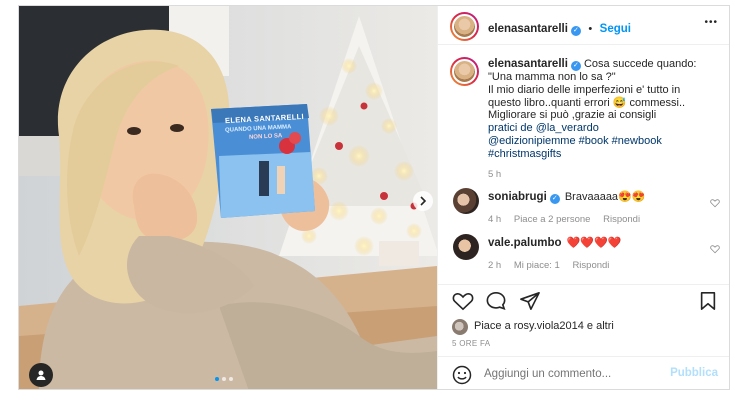 The width and height of the screenshot is (740, 420). I want to click on carousel-dot-active, so click(217, 379).